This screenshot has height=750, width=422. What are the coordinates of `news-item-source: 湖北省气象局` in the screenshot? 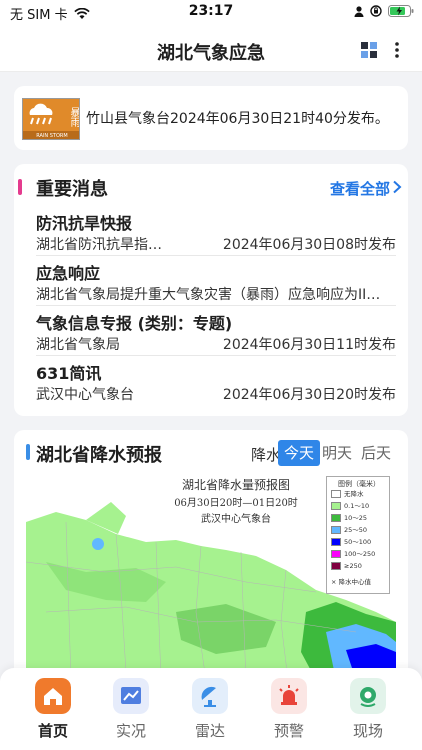 It's located at (78, 345).